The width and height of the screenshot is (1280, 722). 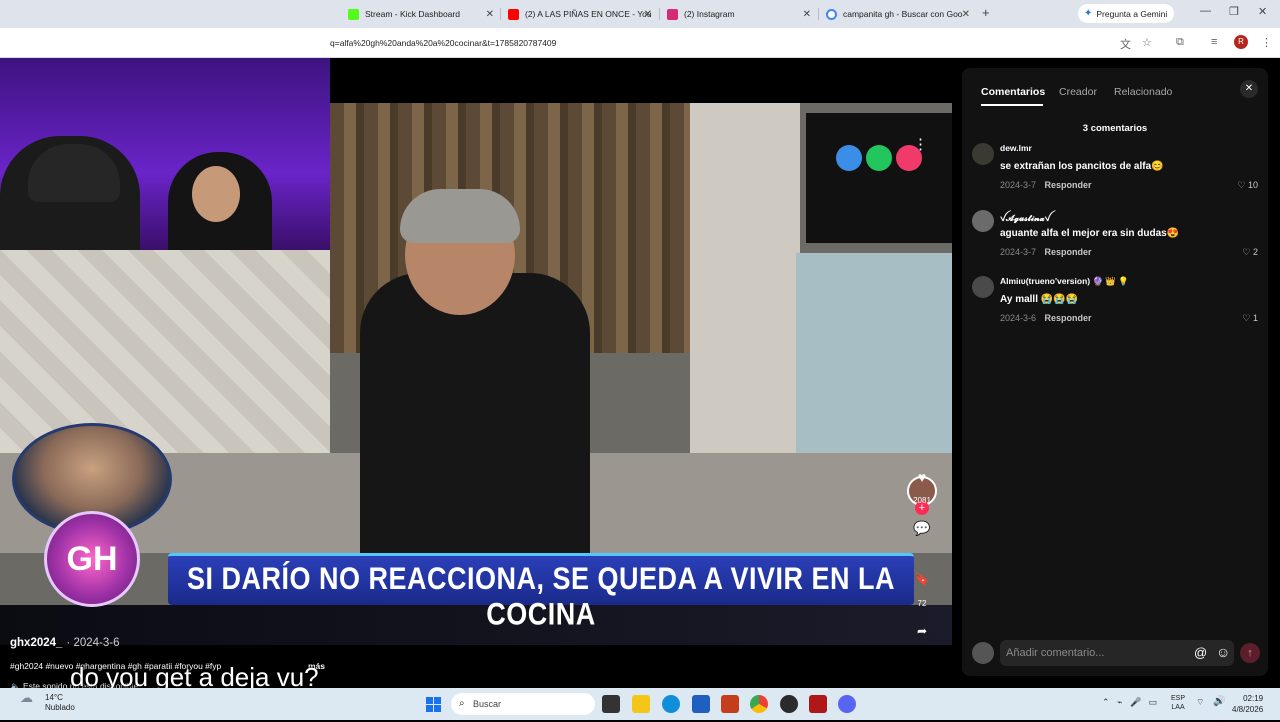 What do you see at coordinates (903, 14) in the screenshot?
I see `tab-label: campanita gh - Buscar con Goo` at bounding box center [903, 14].